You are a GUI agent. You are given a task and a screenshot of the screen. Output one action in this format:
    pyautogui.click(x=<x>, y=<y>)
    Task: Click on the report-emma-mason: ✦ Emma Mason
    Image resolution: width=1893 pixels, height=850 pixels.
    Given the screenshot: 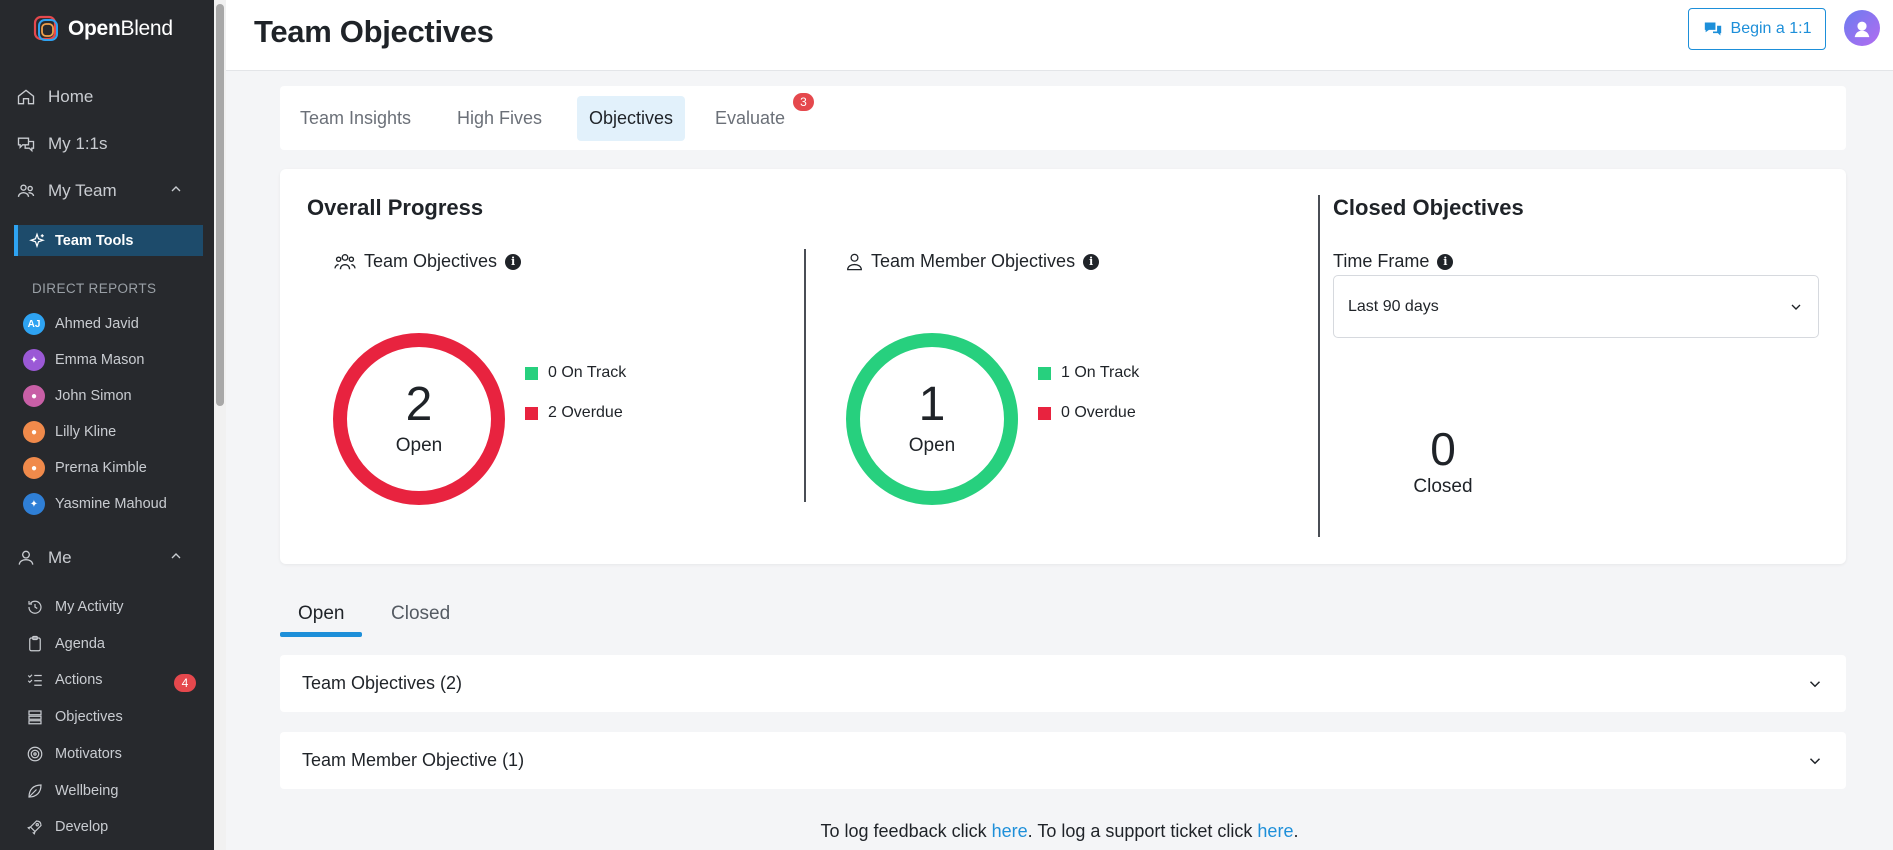 What is the action you would take?
    pyautogui.click(x=83, y=360)
    